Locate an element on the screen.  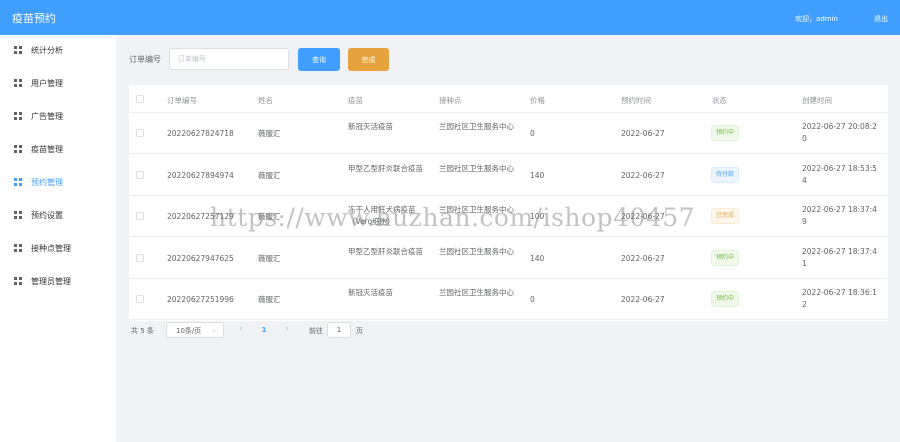
created-time-cell: 2022-06-27 18:36:12 is located at coordinates (839, 298).